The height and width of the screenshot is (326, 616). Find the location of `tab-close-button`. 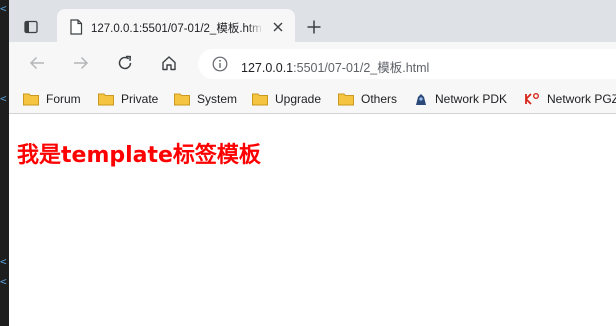

tab-close-button is located at coordinates (278, 27).